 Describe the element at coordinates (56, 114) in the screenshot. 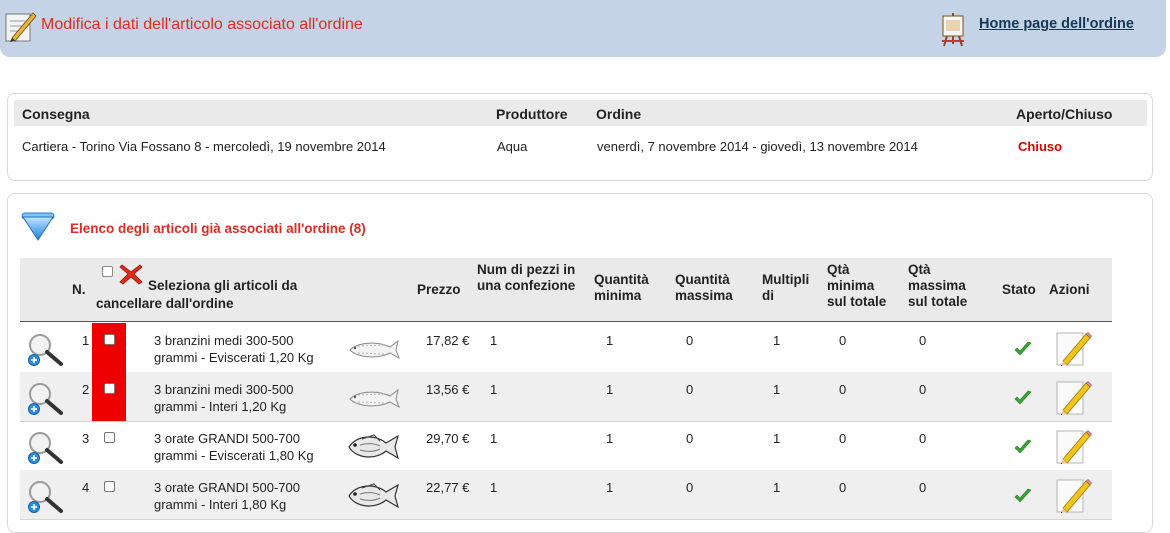

I see `col-delivery: Consegna` at that location.